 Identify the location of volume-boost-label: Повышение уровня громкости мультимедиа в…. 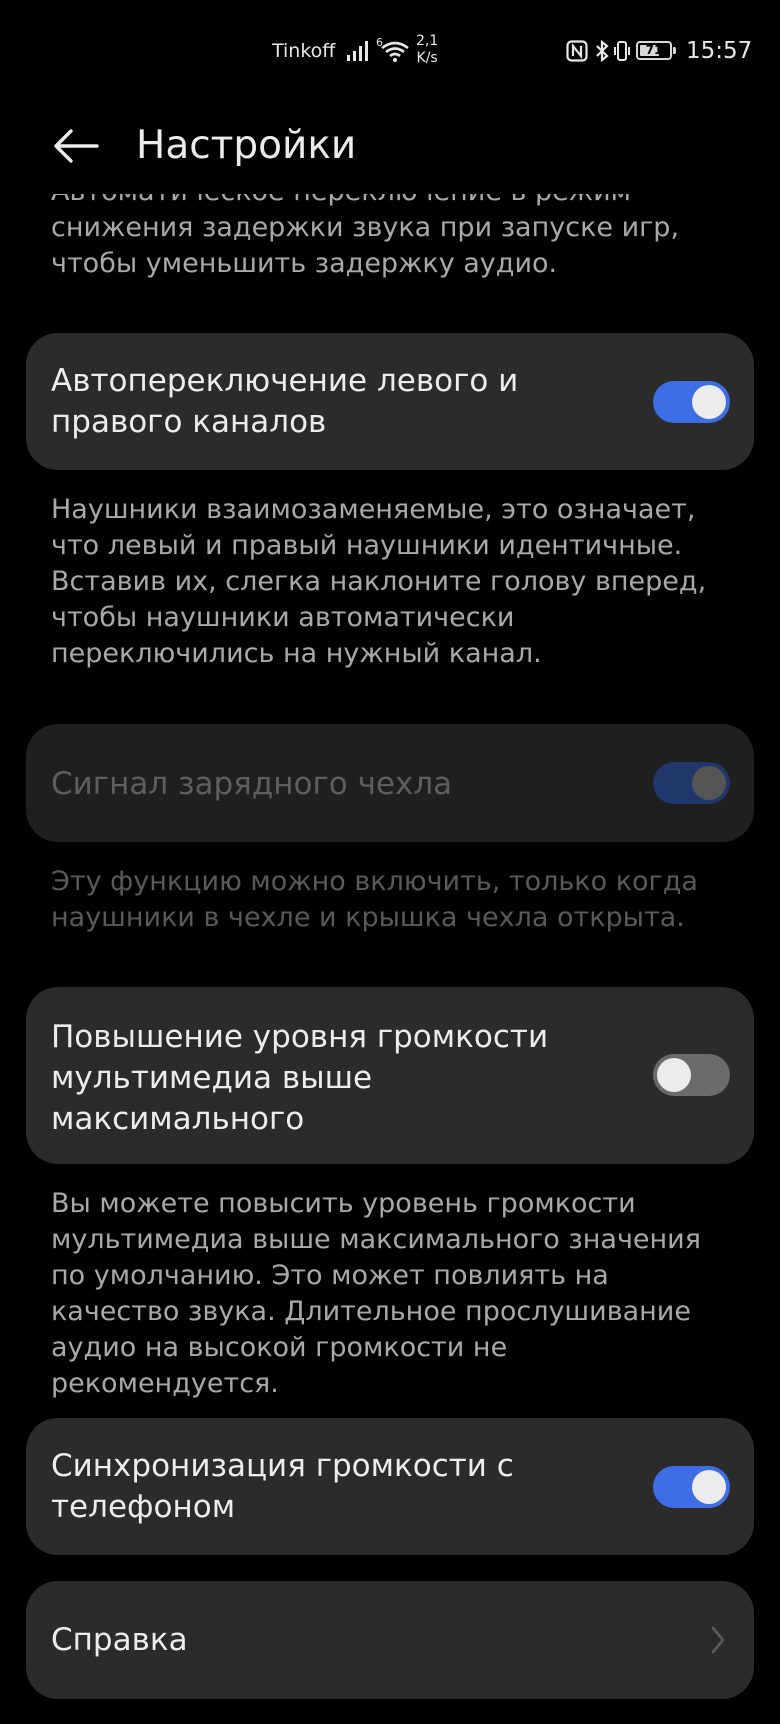
(300, 1078).